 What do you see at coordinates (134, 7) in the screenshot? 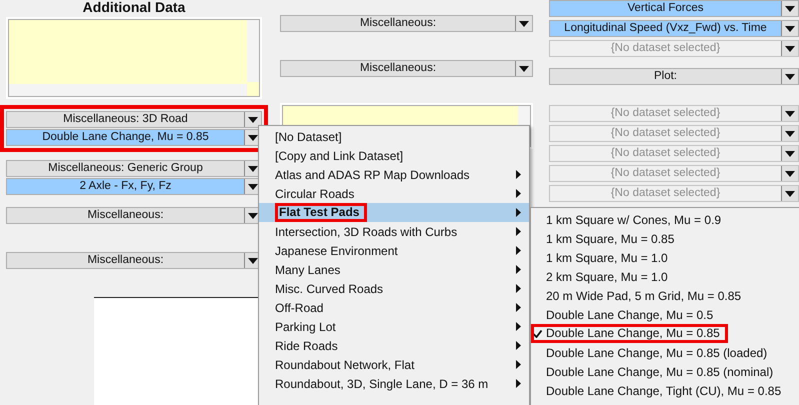
I see `section-title: Additional Data` at bounding box center [134, 7].